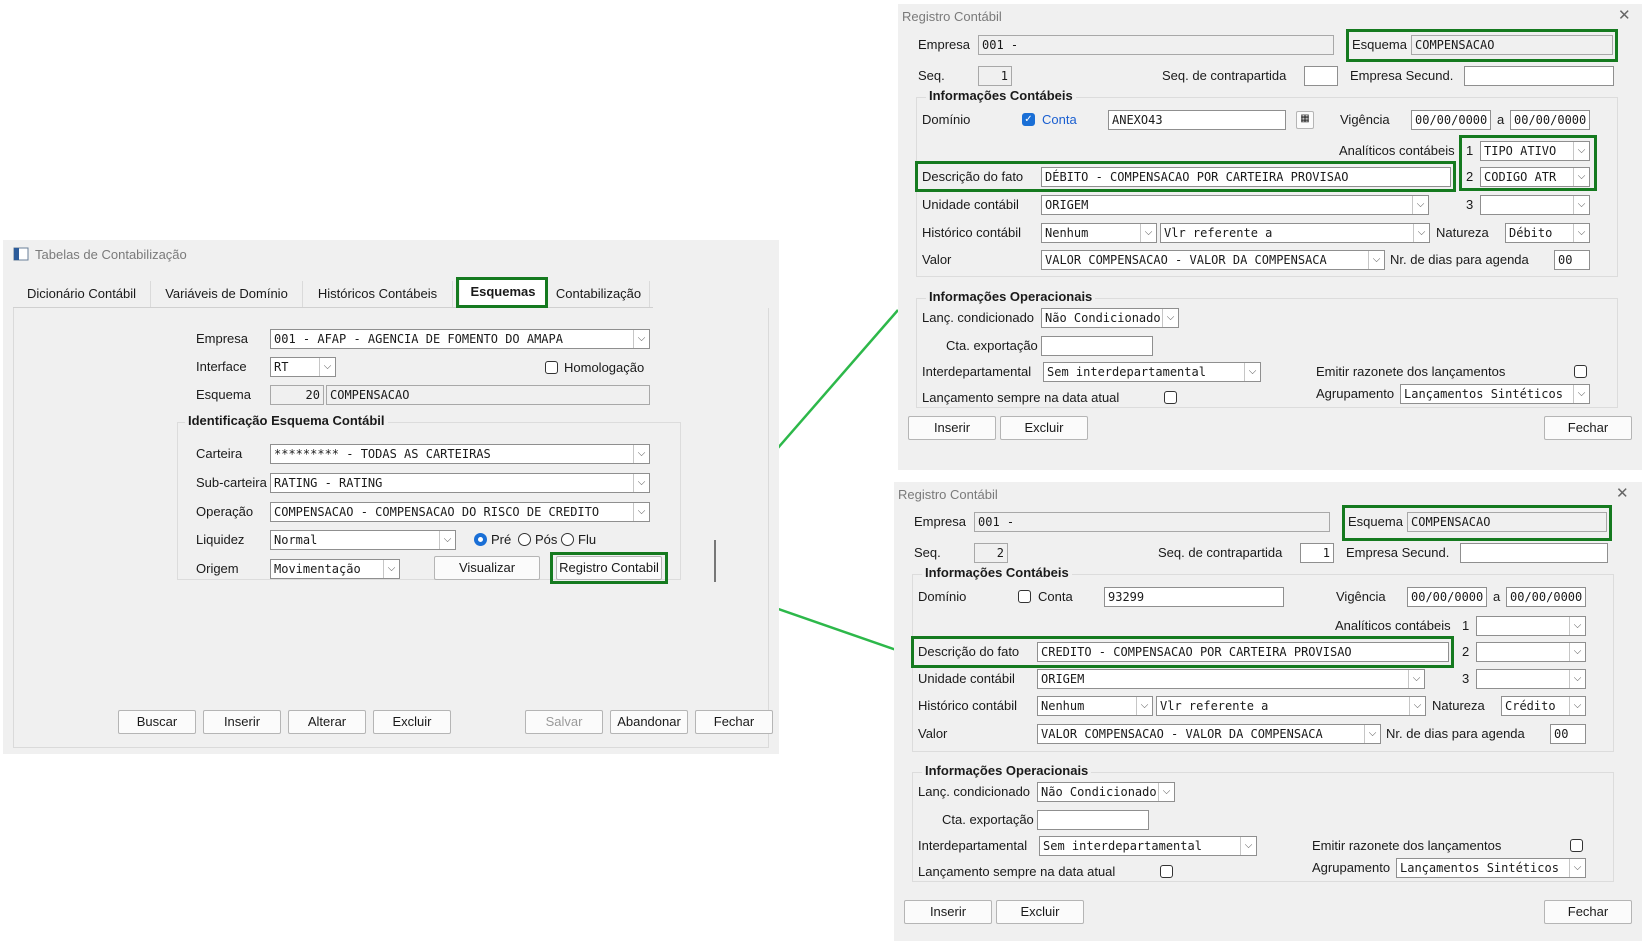 Image resolution: width=1646 pixels, height=943 pixels. I want to click on analitico-2-select: ⌵, so click(1531, 652).